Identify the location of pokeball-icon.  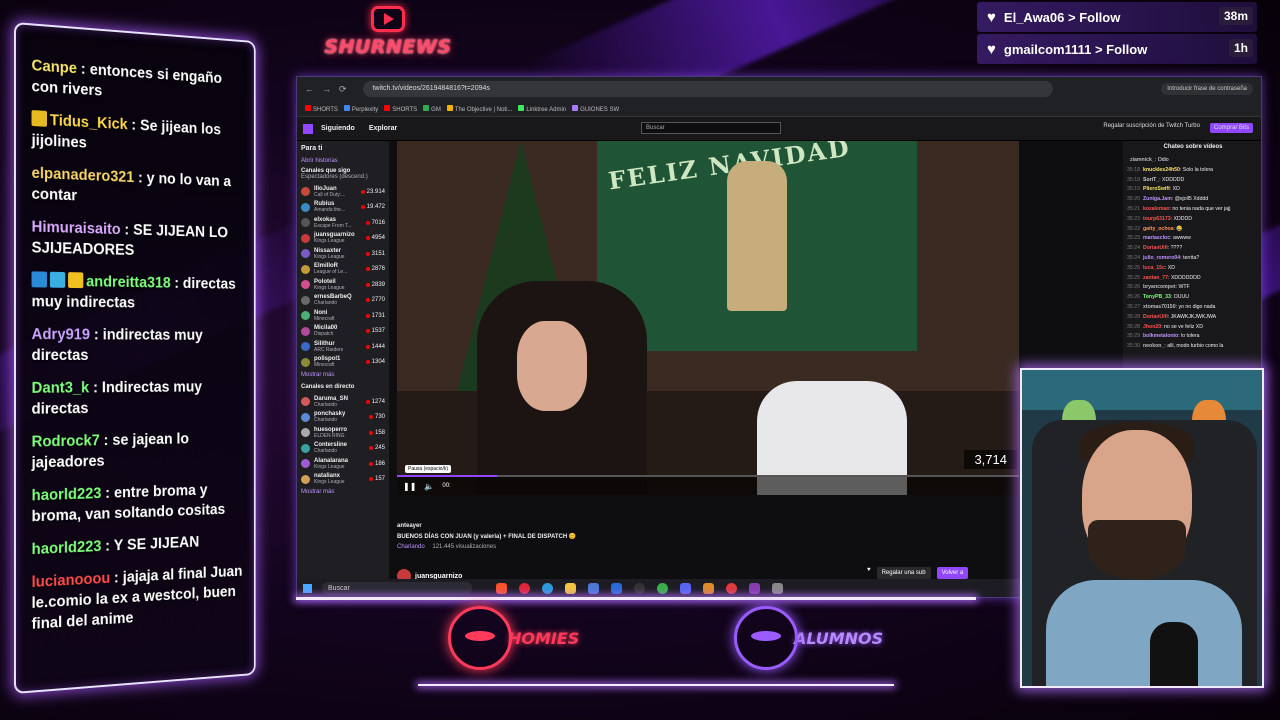
(731, 588).